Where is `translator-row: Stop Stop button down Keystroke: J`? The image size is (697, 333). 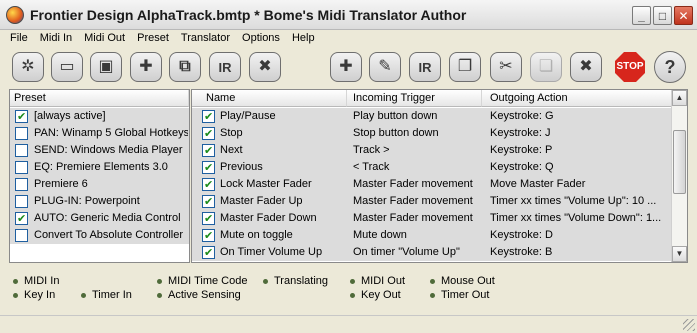 translator-row: Stop Stop button down Keystroke: J is located at coordinates (431, 134).